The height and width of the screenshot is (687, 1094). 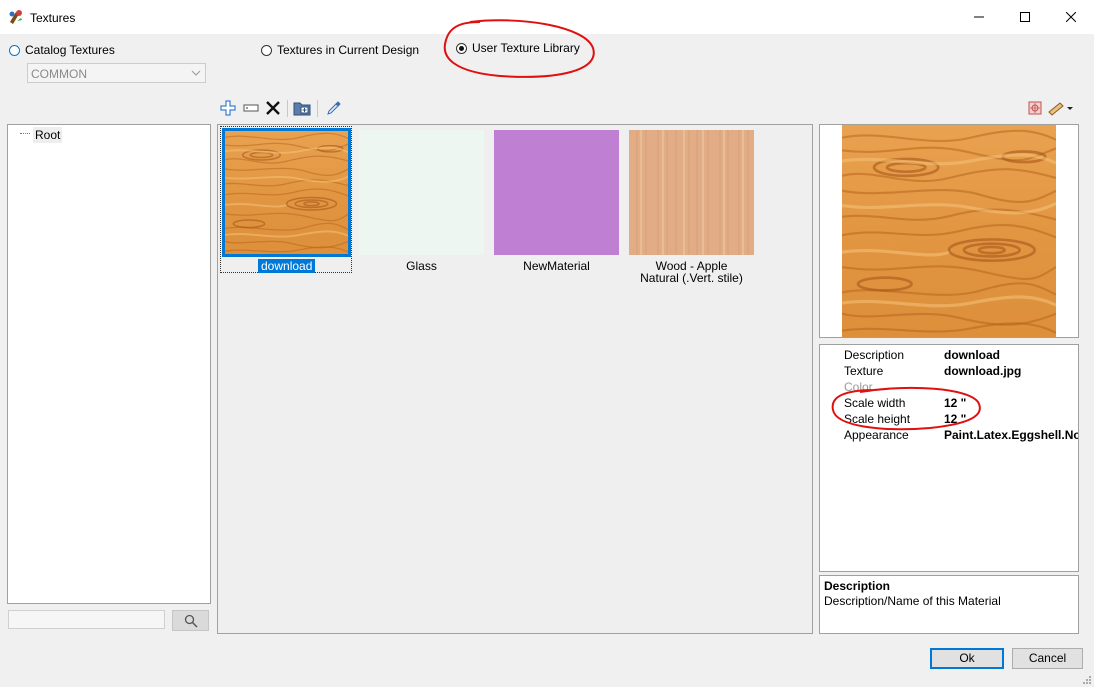 I want to click on delete-button, so click(x=273, y=108).